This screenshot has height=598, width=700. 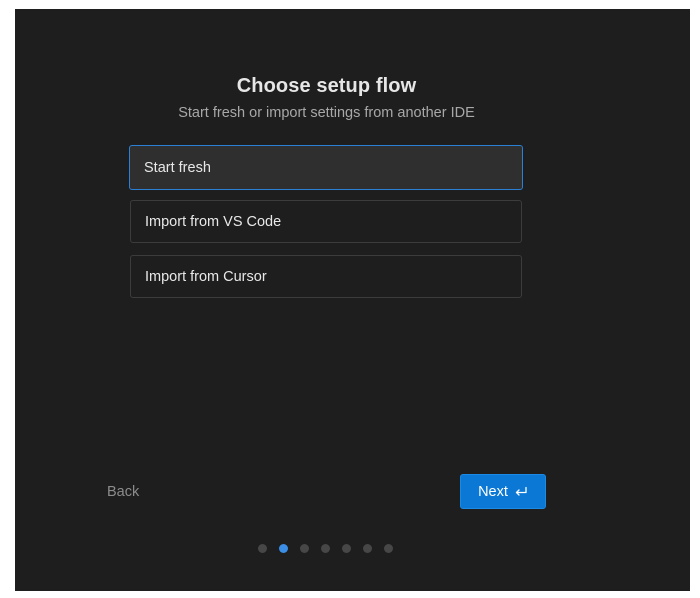 I want to click on next-button: Next, so click(x=503, y=491).